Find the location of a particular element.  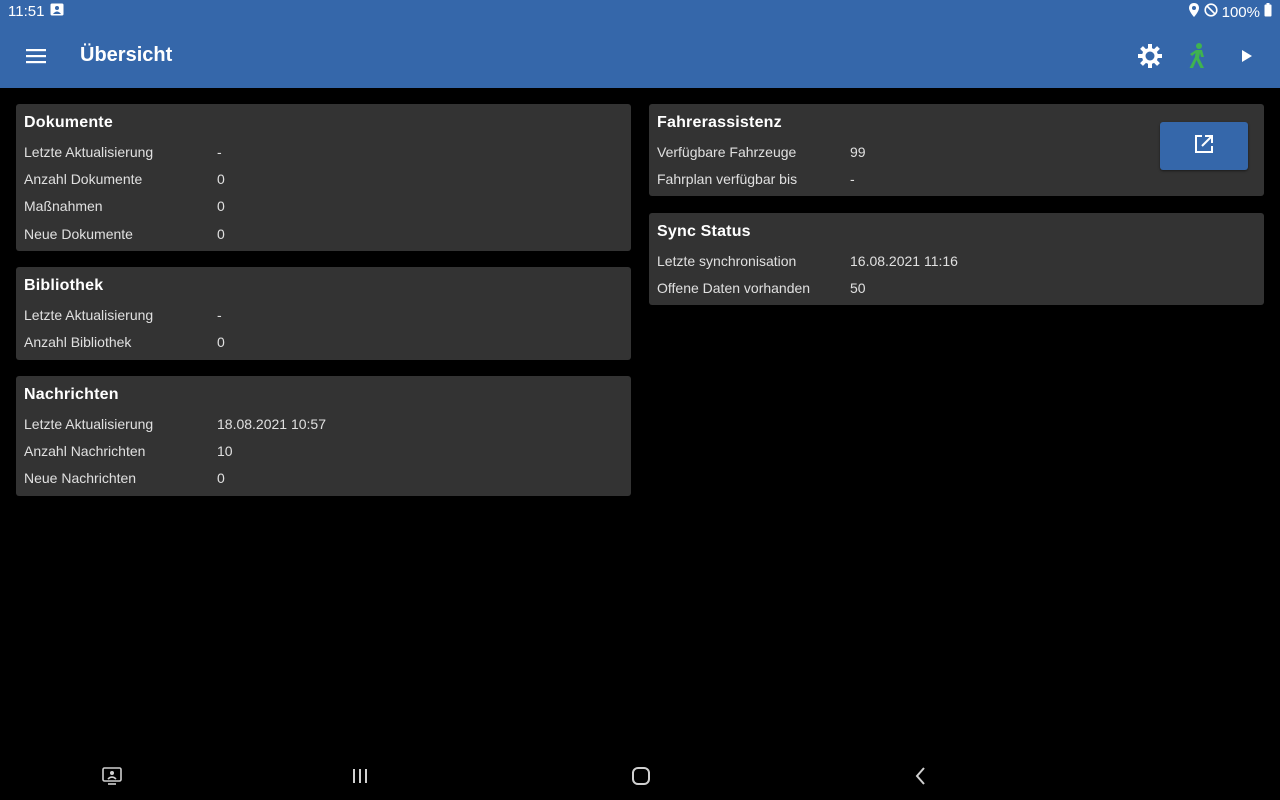

open-fahrerassistenz-button is located at coordinates (1204, 146).